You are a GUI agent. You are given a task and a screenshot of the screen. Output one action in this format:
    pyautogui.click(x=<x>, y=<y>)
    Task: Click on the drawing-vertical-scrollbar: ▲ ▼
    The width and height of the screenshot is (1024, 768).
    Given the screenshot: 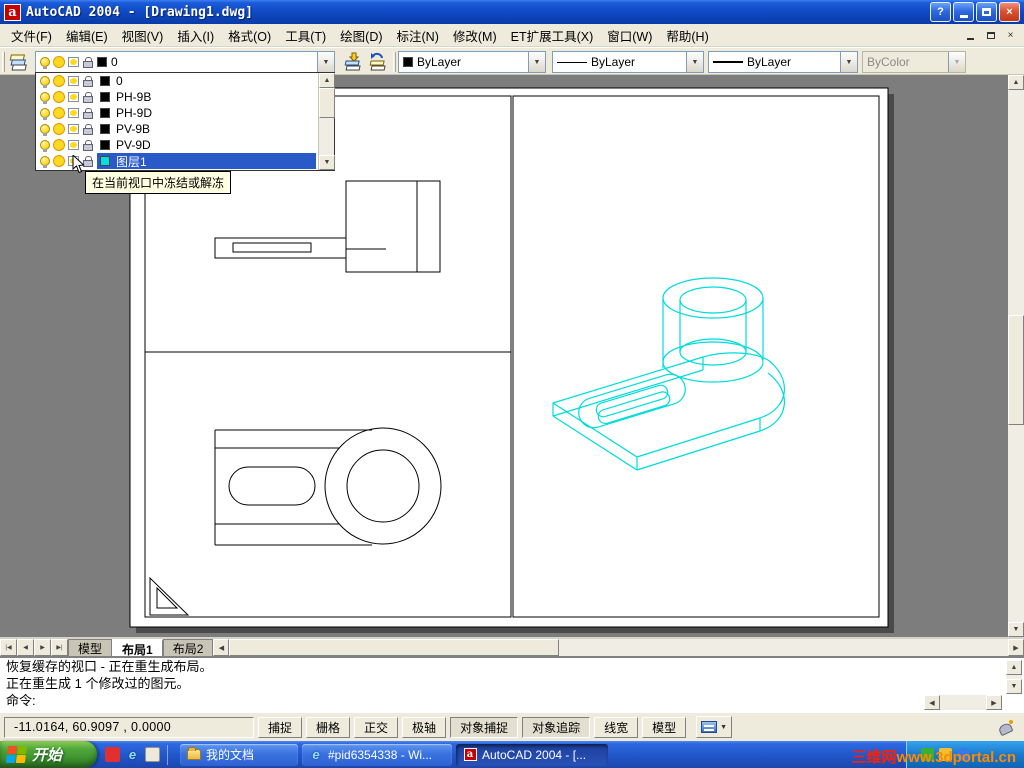 What is the action you would take?
    pyautogui.click(x=1016, y=356)
    